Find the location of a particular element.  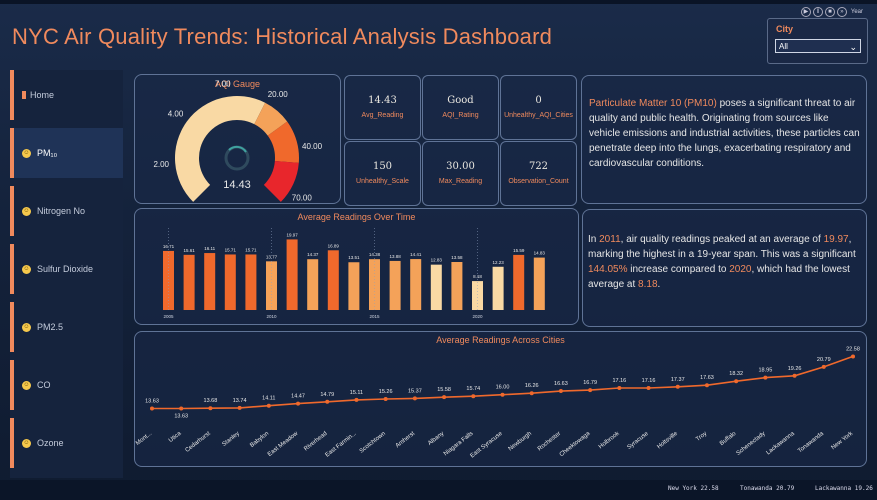

sidebar-item-home: Home is located at coordinates (66, 95).